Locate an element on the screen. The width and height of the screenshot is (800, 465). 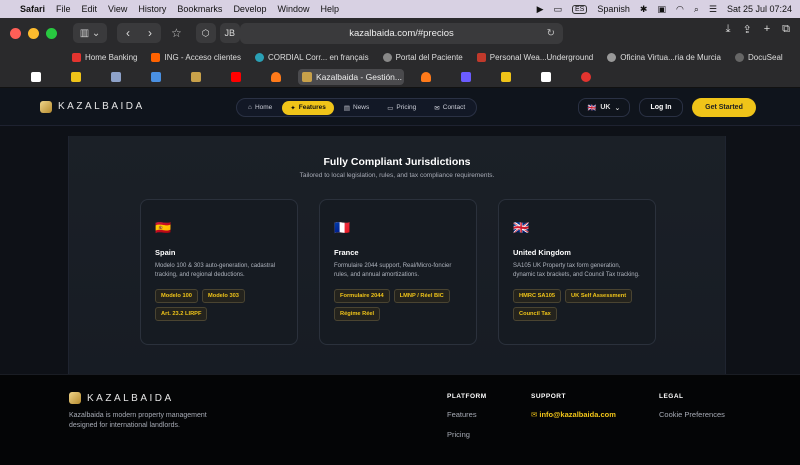
reload-icon: ↻ is located at coordinates (551, 33).